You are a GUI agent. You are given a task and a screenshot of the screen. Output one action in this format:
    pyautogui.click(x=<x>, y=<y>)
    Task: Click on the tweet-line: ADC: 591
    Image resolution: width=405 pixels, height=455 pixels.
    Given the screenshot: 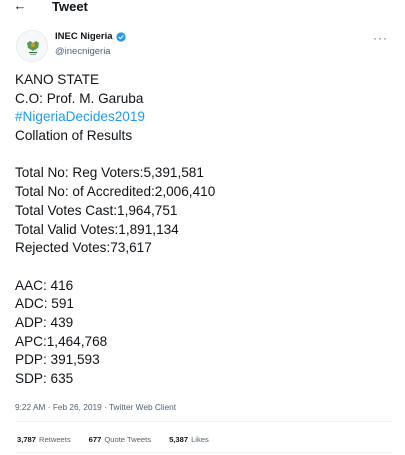 What is the action you would take?
    pyautogui.click(x=44, y=304)
    